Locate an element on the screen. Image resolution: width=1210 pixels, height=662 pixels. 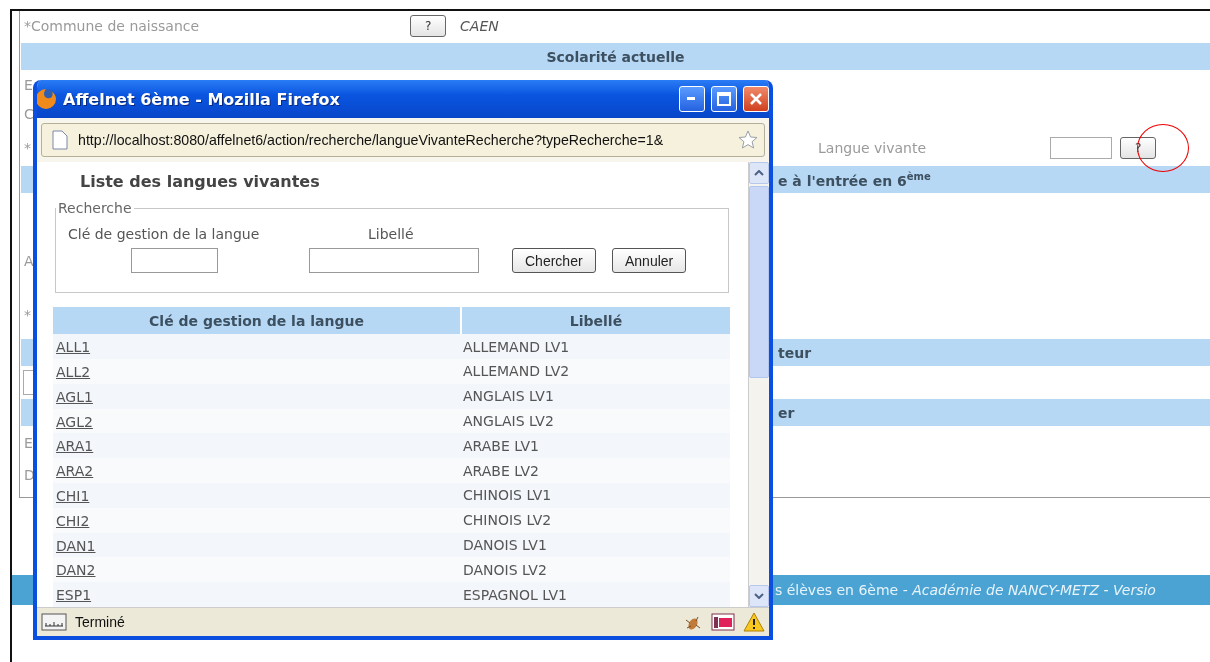
table-cell-text: ARABE LV1 is located at coordinates (501, 445).